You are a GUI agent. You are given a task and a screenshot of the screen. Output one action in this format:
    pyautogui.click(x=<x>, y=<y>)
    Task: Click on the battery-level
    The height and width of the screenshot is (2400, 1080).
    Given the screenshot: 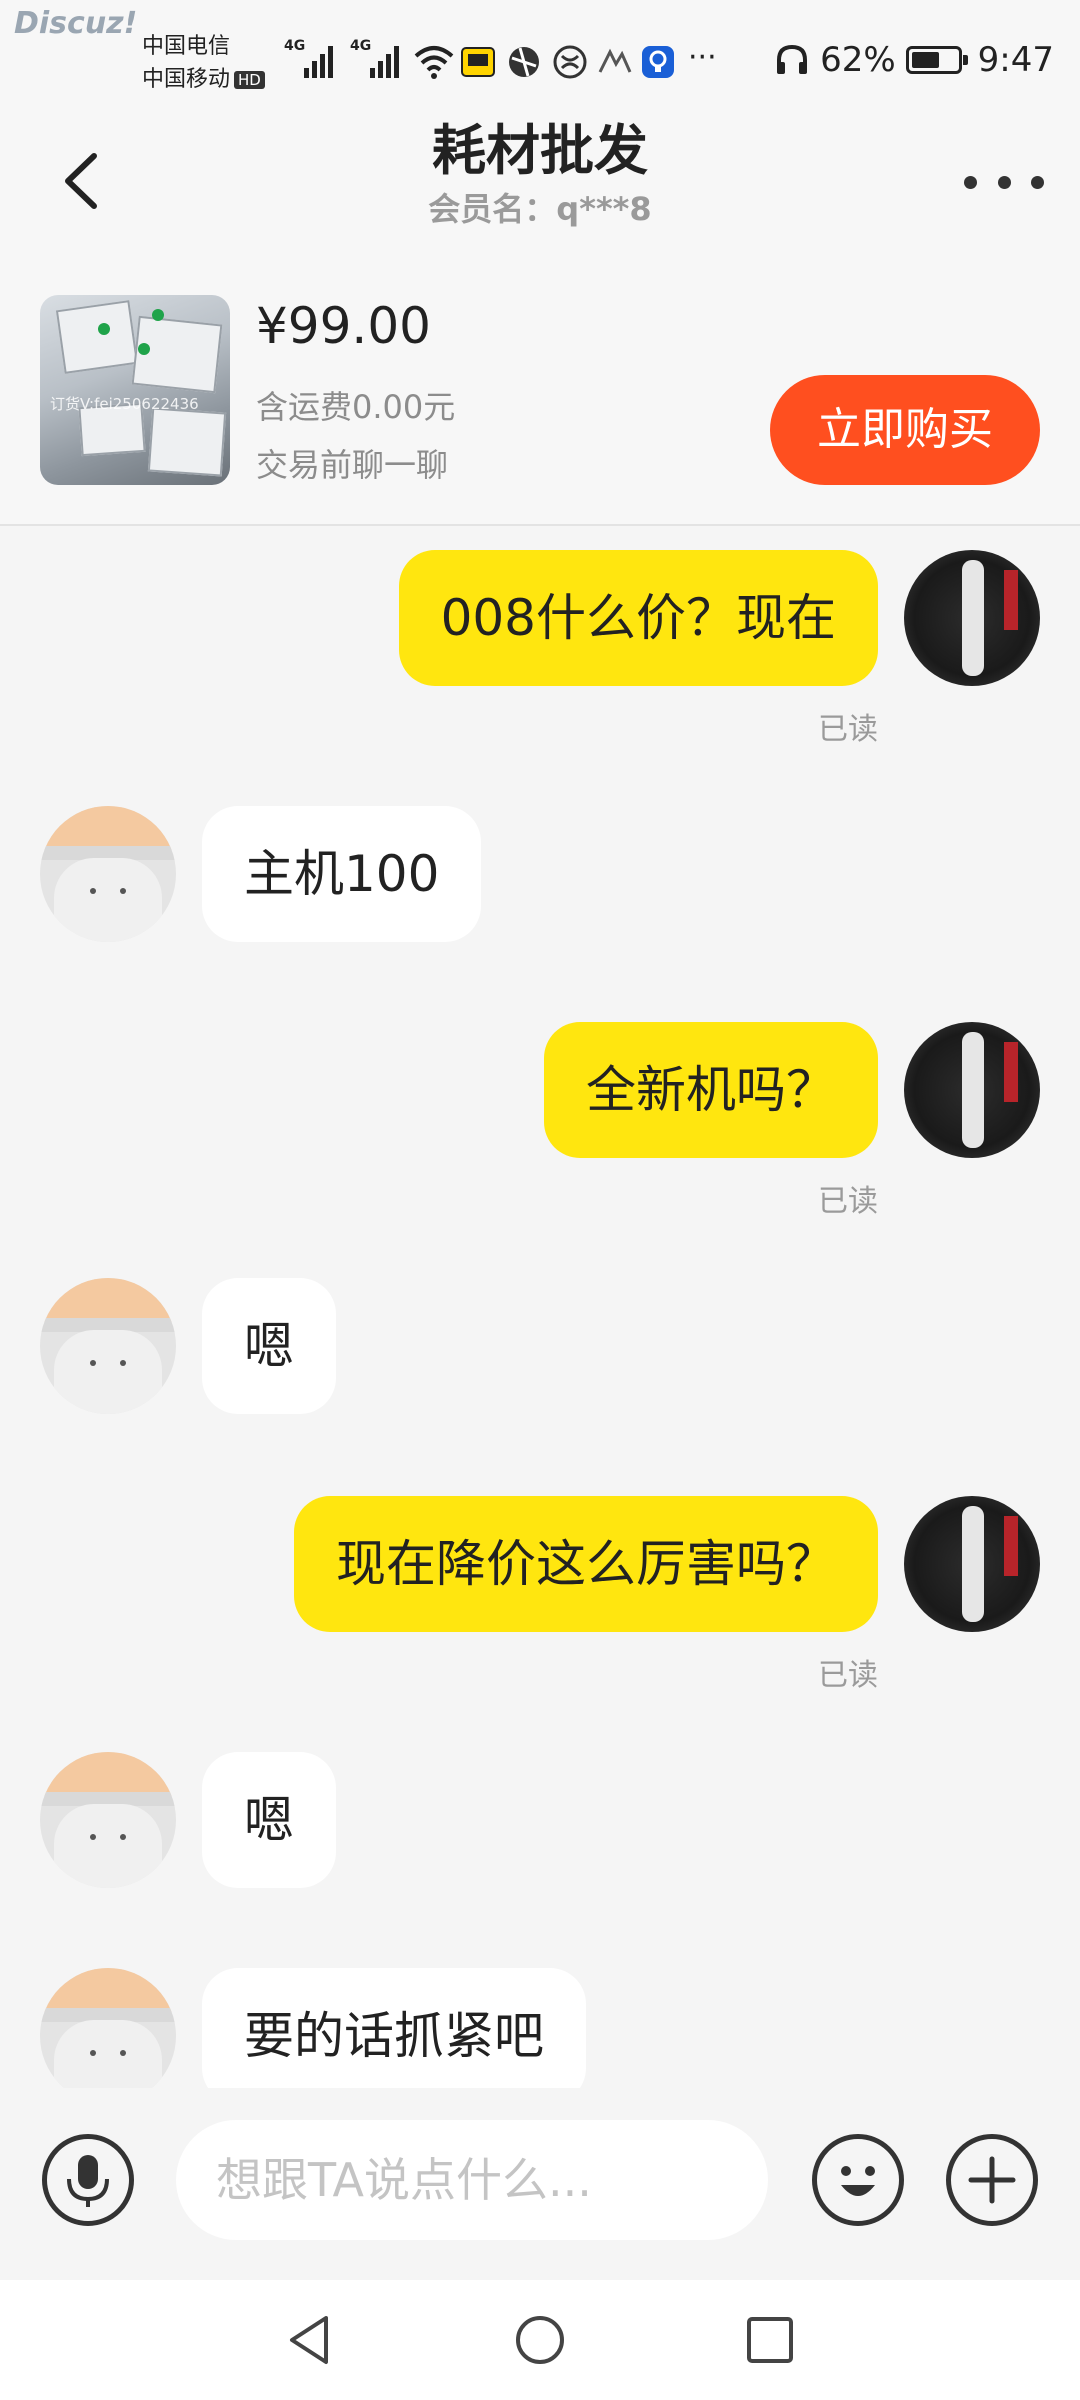 What is the action you would take?
    pyautogui.click(x=925, y=60)
    